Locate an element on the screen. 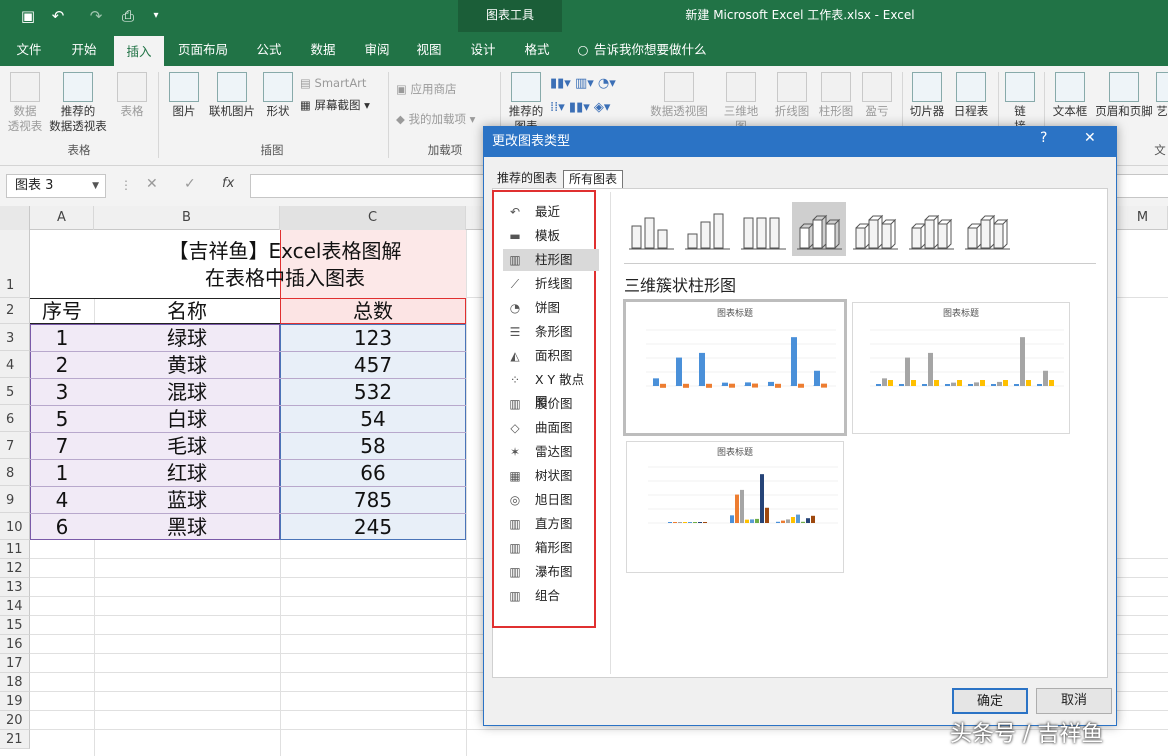  data-cell-total: 54 is located at coordinates (373, 419).